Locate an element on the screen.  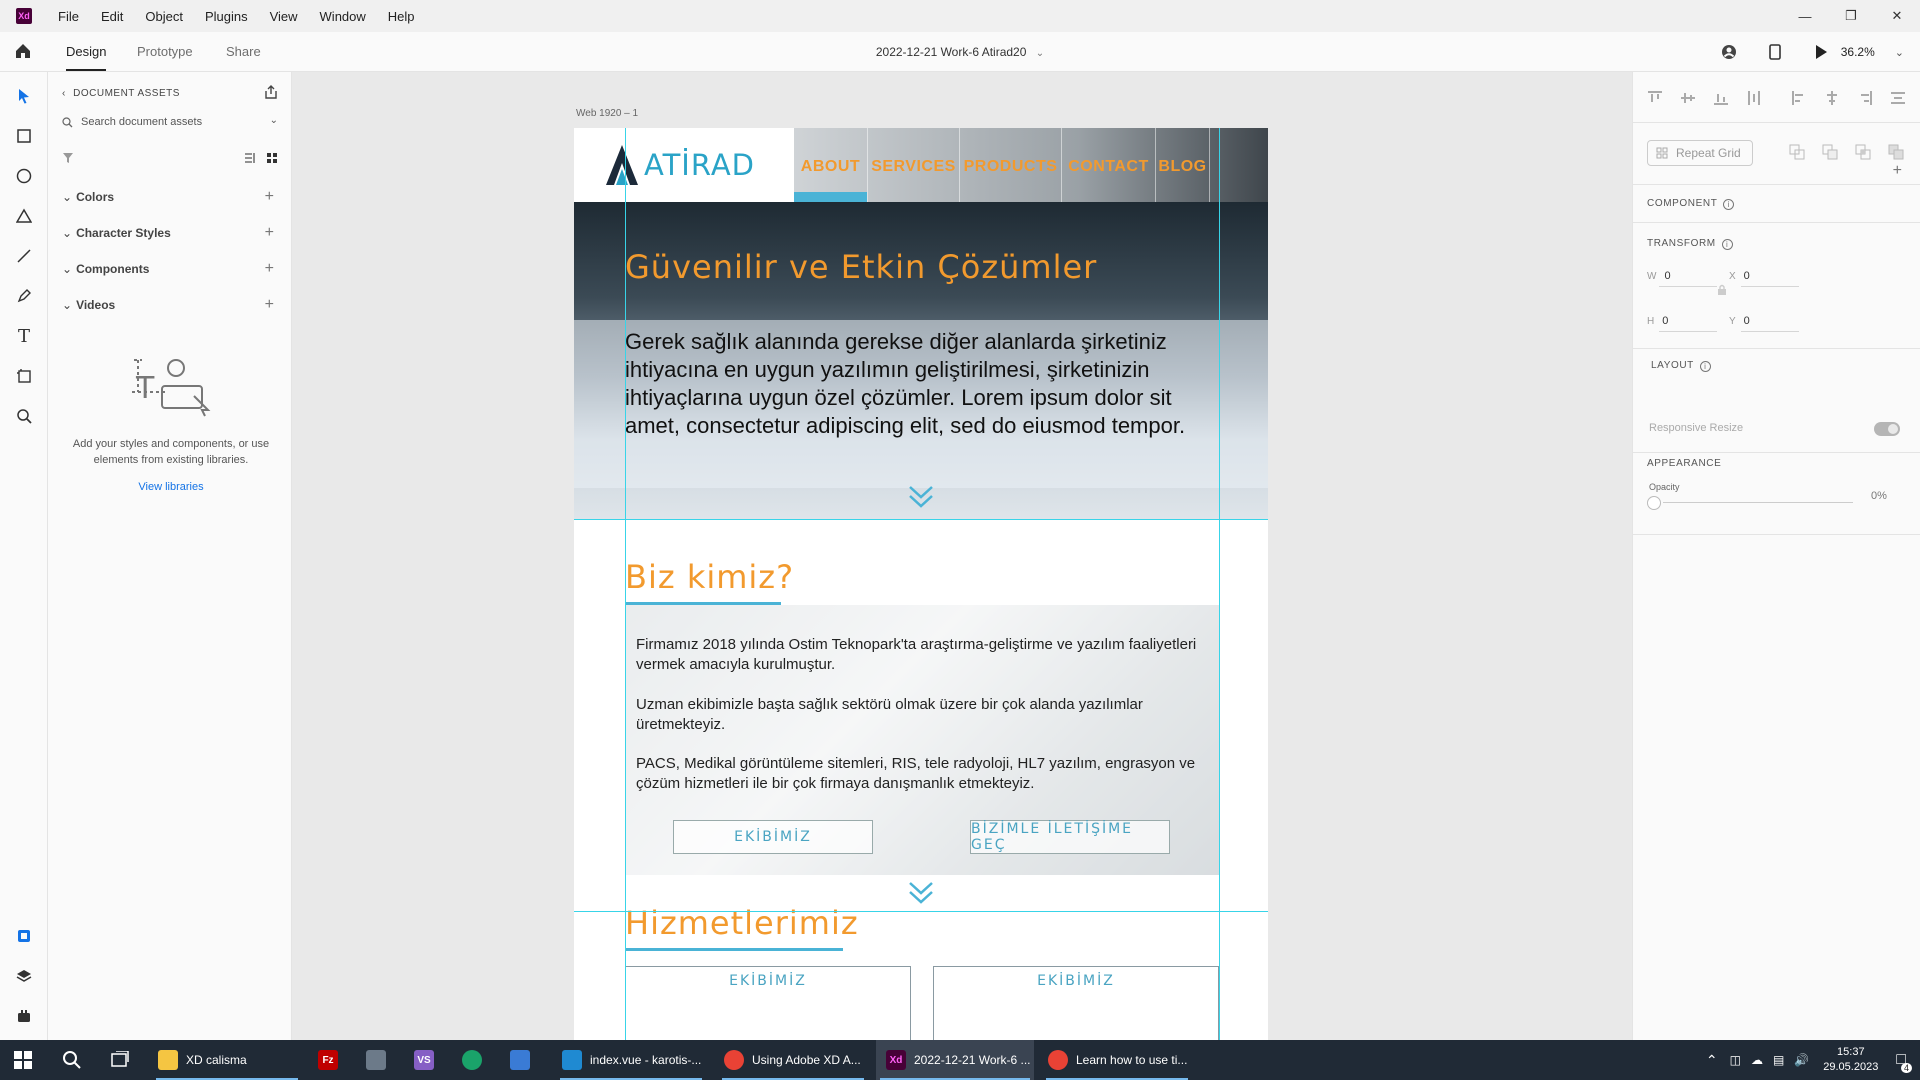
align-center-icon is located at coordinates (1832, 98).